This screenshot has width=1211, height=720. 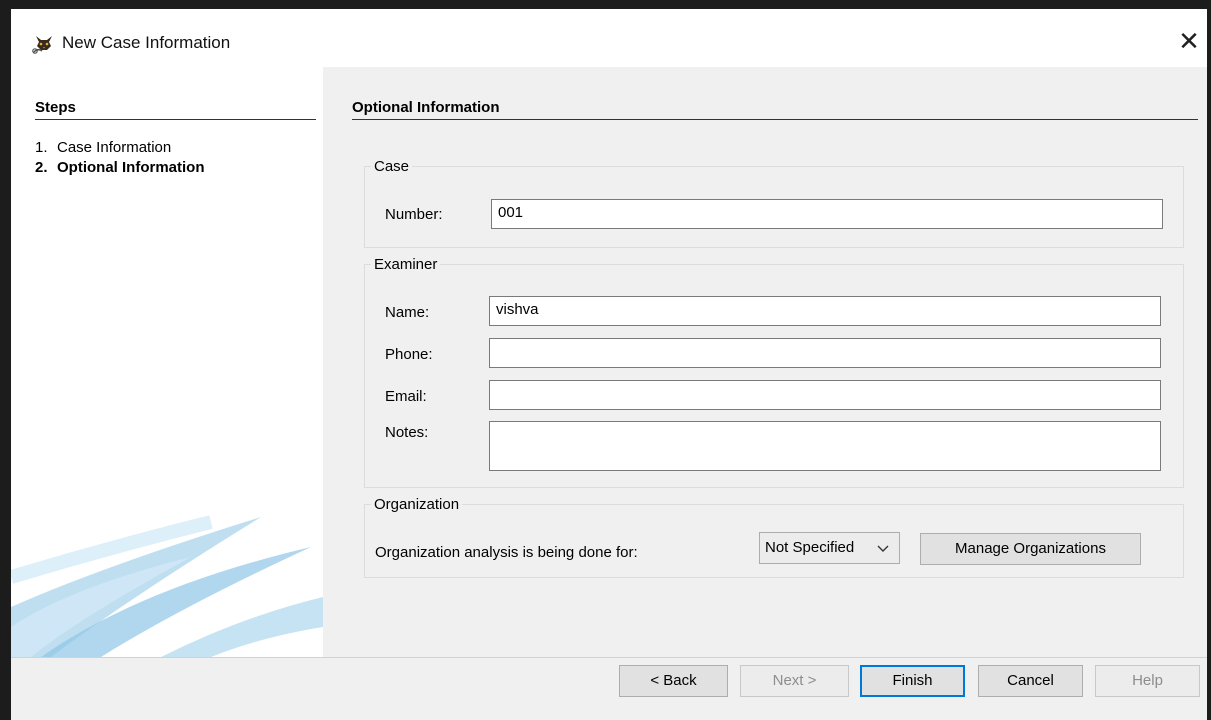 What do you see at coordinates (175, 119) in the screenshot?
I see `steps-divider` at bounding box center [175, 119].